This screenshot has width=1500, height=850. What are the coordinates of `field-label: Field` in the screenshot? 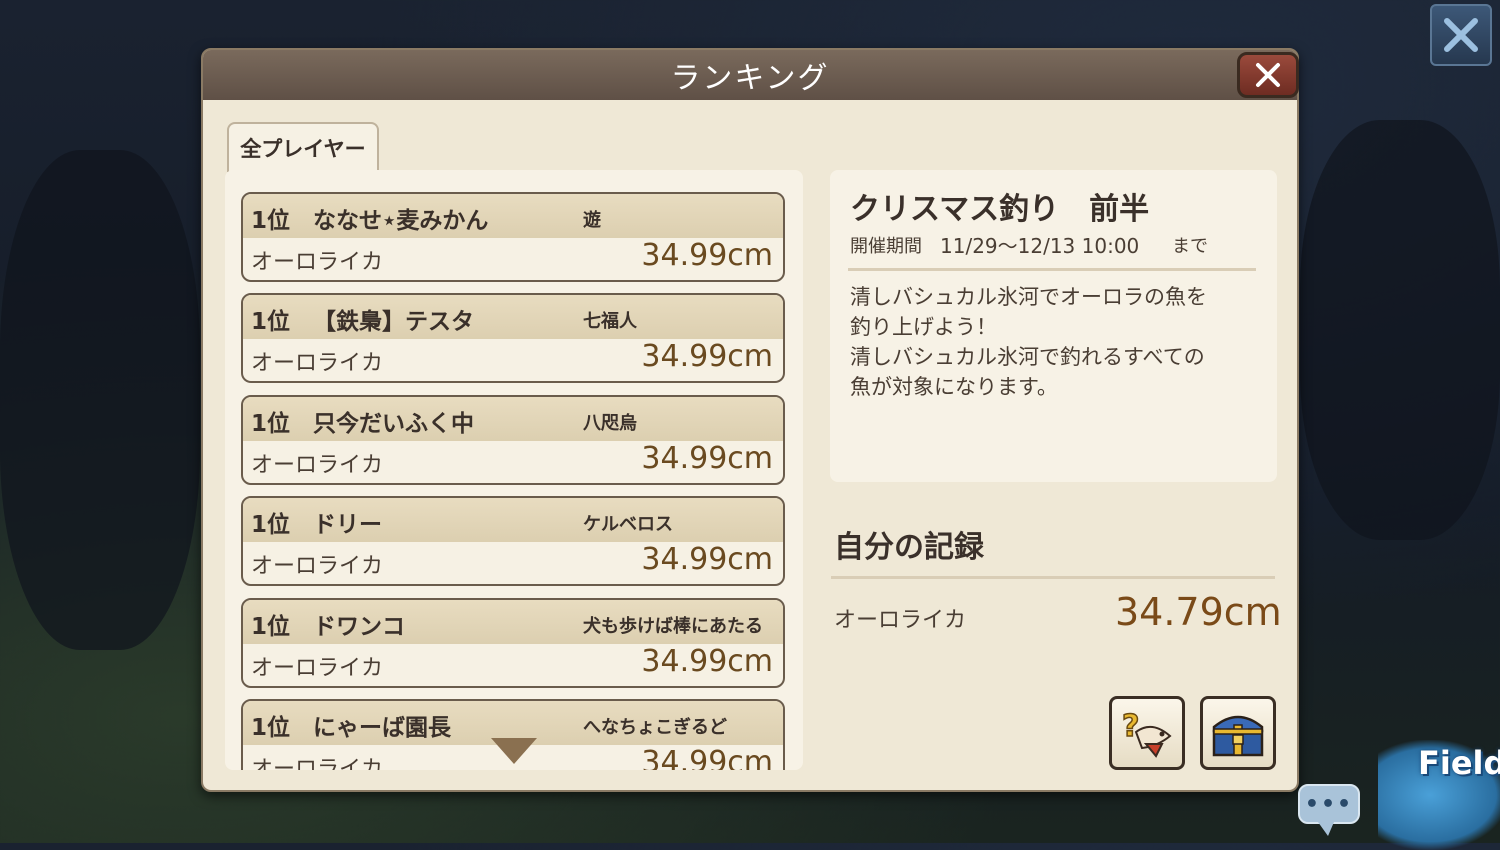 It's located at (1459, 763).